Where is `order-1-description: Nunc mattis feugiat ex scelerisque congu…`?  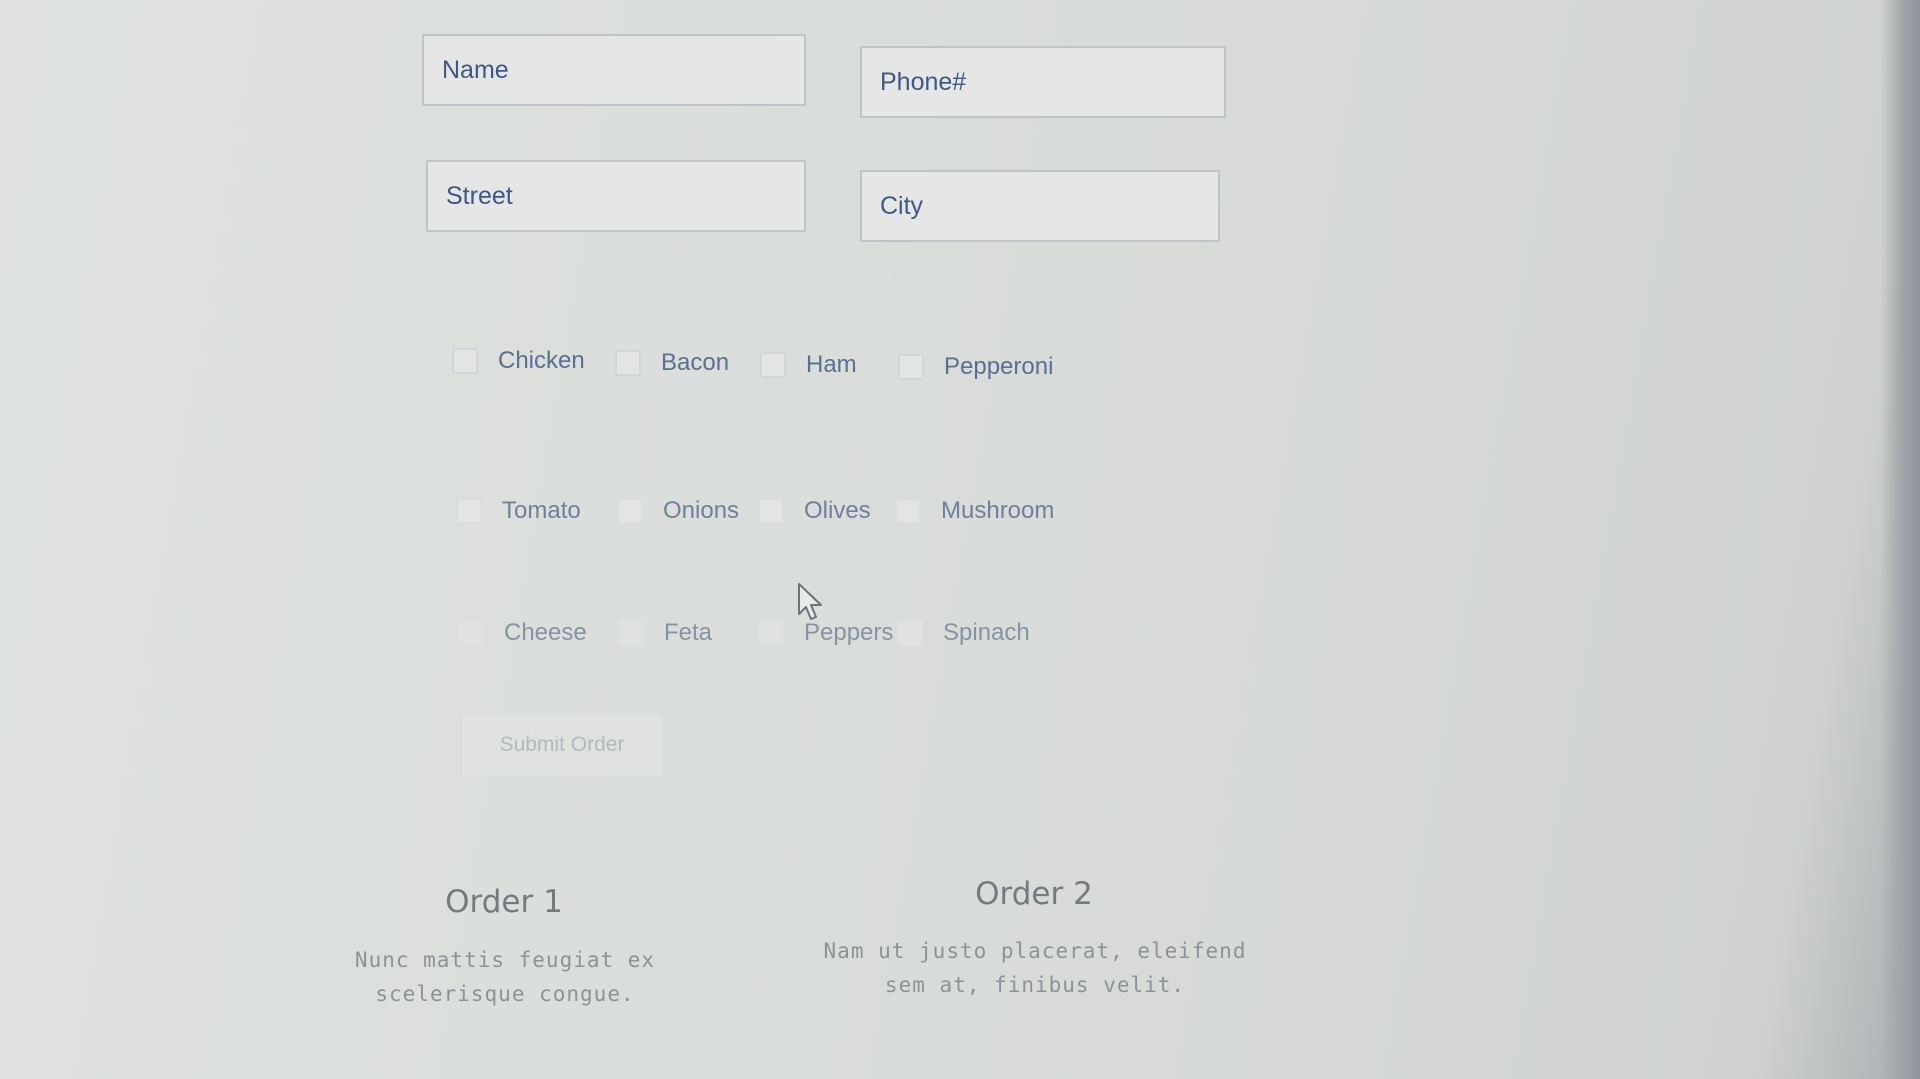
order-1-description: Nunc mattis feugiat ex scelerisque congu… is located at coordinates (505, 977).